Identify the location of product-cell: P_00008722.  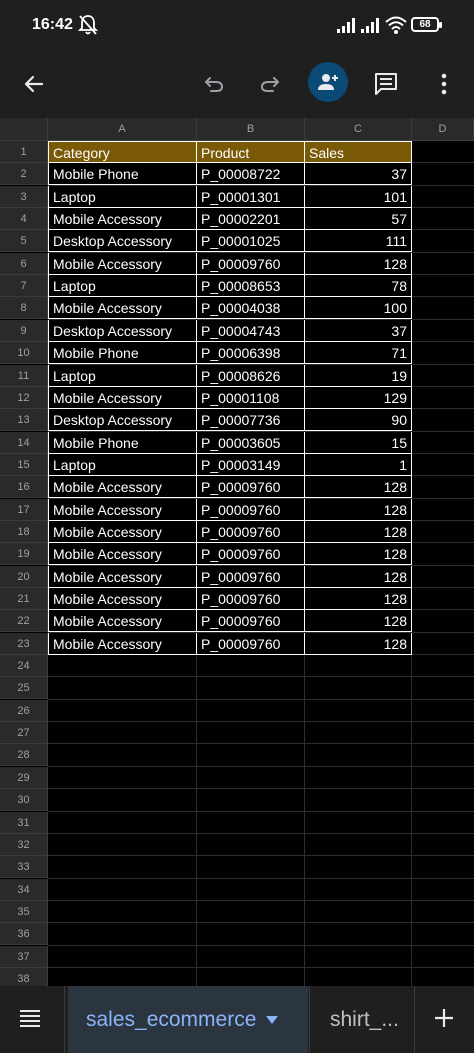
(251, 174).